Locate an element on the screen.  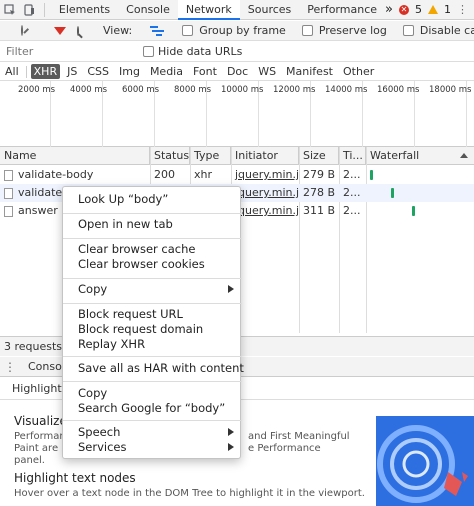
column-header-type: Type is located at coordinates (210, 156).